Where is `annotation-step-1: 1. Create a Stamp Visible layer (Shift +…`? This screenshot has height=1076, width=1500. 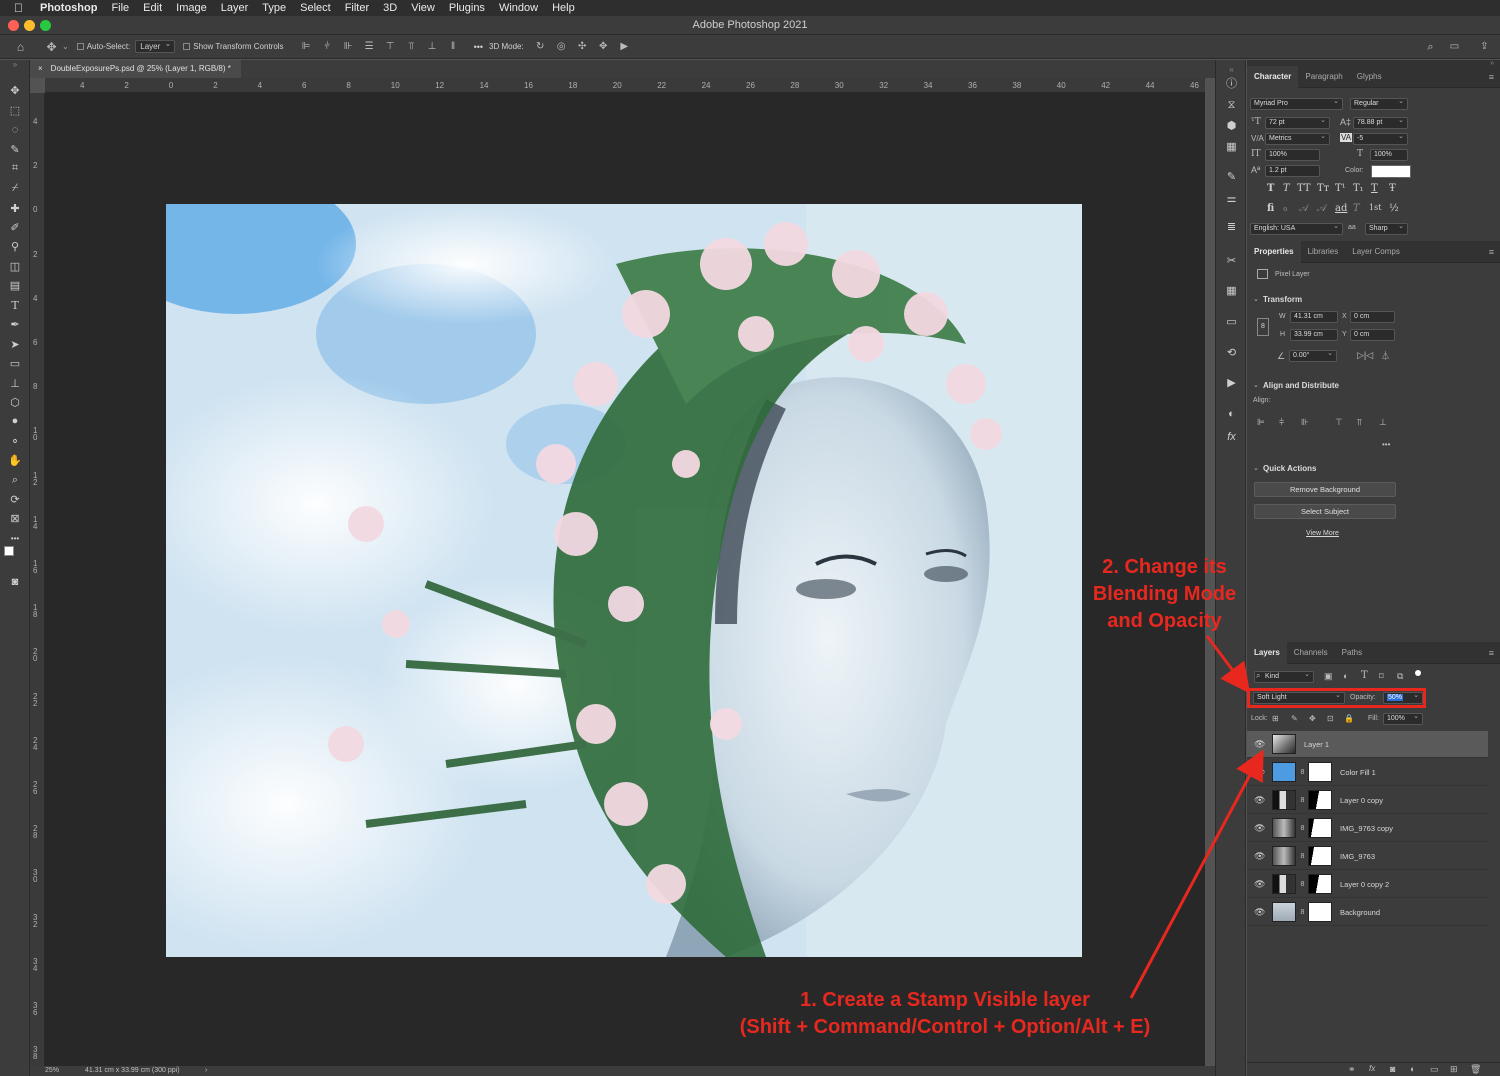
annotation-step-1: 1. Create a Stamp Visible layer (Shift +… is located at coordinates (945, 1014).